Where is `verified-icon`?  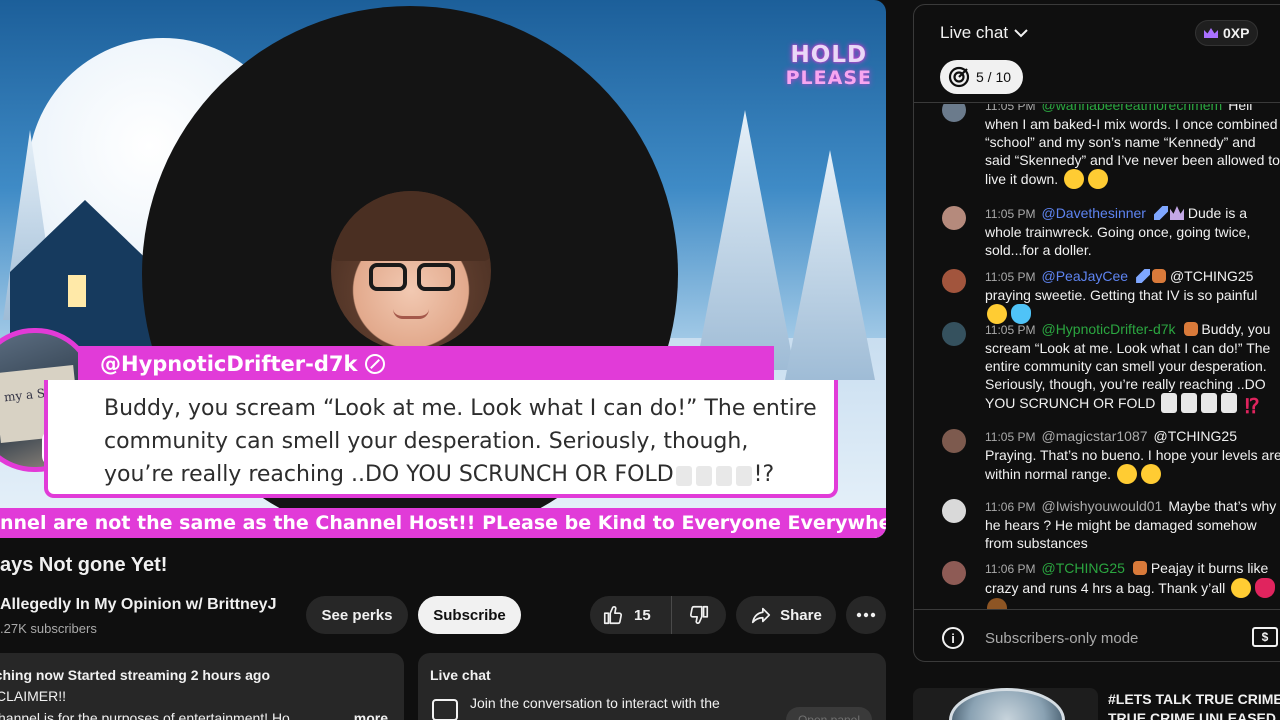
verified-icon is located at coordinates (375, 364).